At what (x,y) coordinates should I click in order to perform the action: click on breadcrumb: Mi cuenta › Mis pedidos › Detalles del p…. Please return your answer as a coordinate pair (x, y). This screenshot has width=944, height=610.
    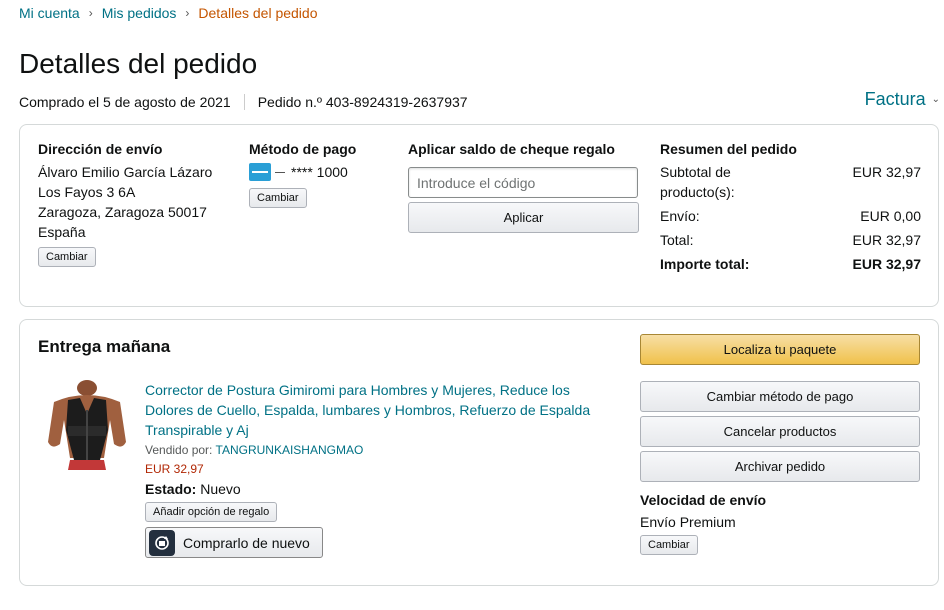
    Looking at the image, I should click on (168, 13).